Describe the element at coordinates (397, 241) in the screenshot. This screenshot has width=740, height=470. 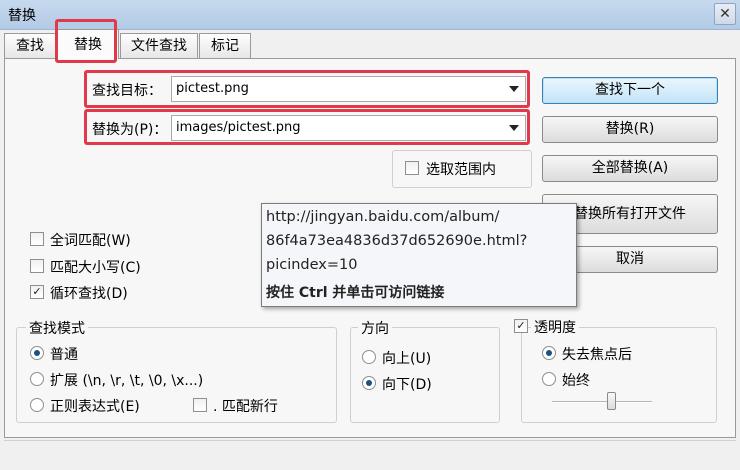
I see `tooltip-url-line-2: 86f4a73ea4836d37d652690e.html?` at that location.